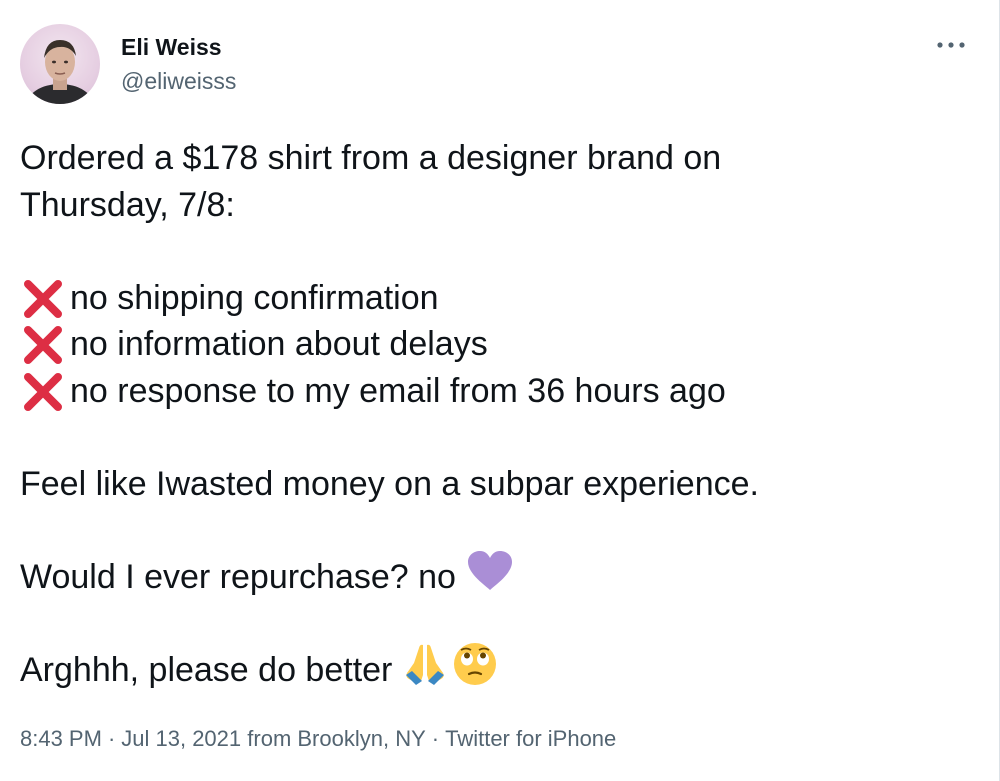 This screenshot has width=1000, height=781. What do you see at coordinates (254, 297) in the screenshot?
I see `list-item-text: no shipping confirmation` at bounding box center [254, 297].